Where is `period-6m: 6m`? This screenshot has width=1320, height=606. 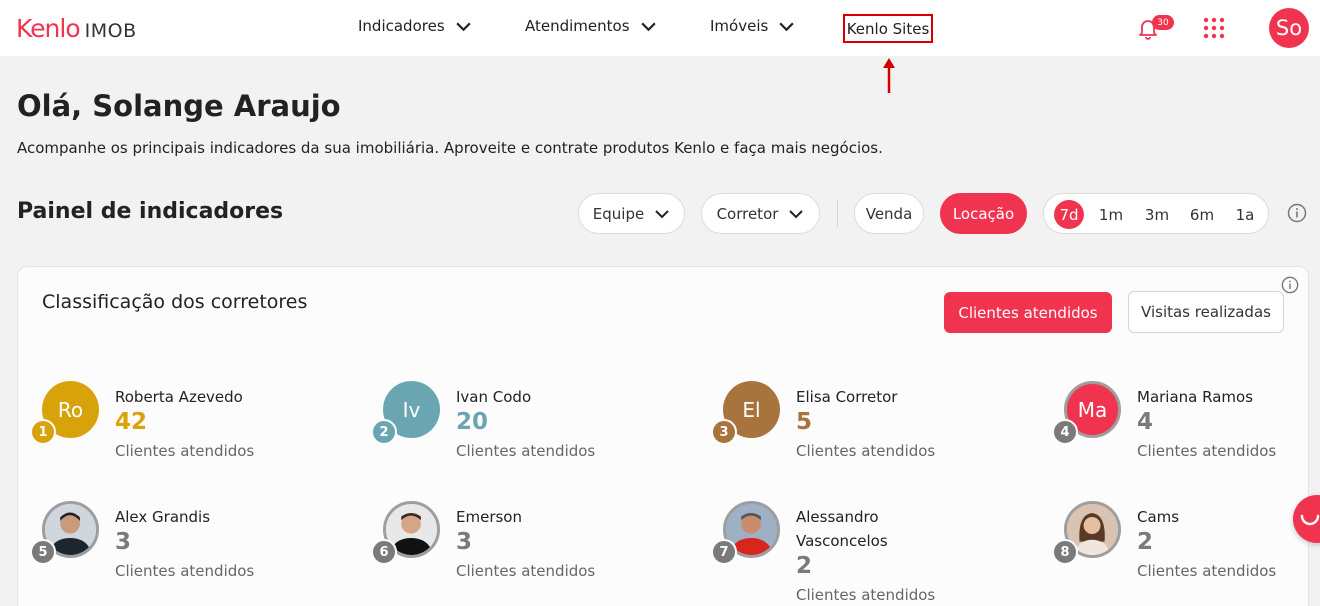 period-6m: 6m is located at coordinates (1202, 214).